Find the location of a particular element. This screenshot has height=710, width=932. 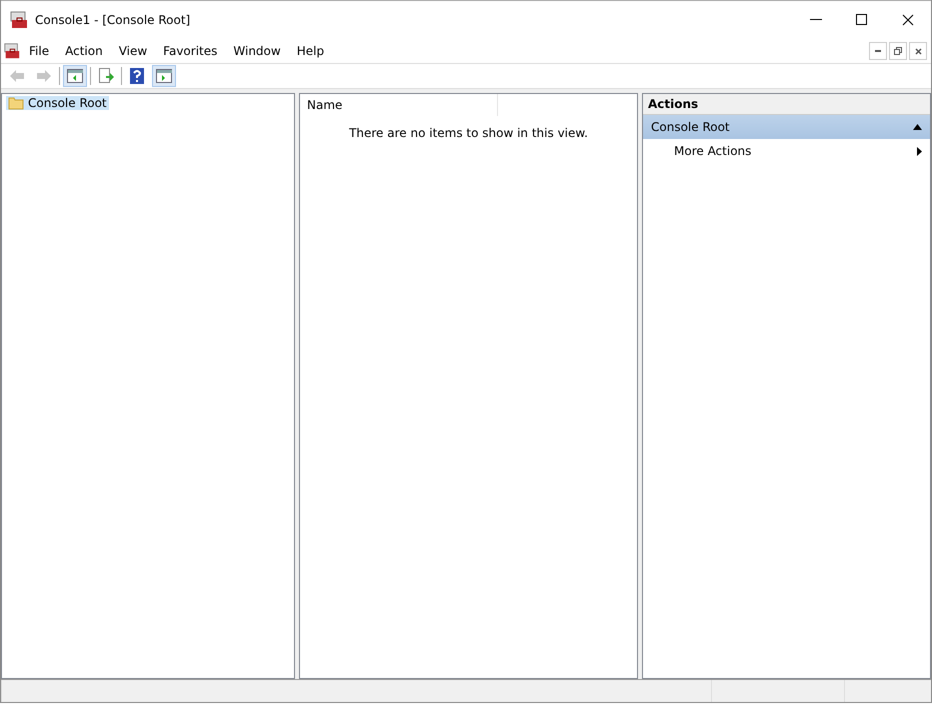

empty-message: There are no items to show in this view. is located at coordinates (468, 133).